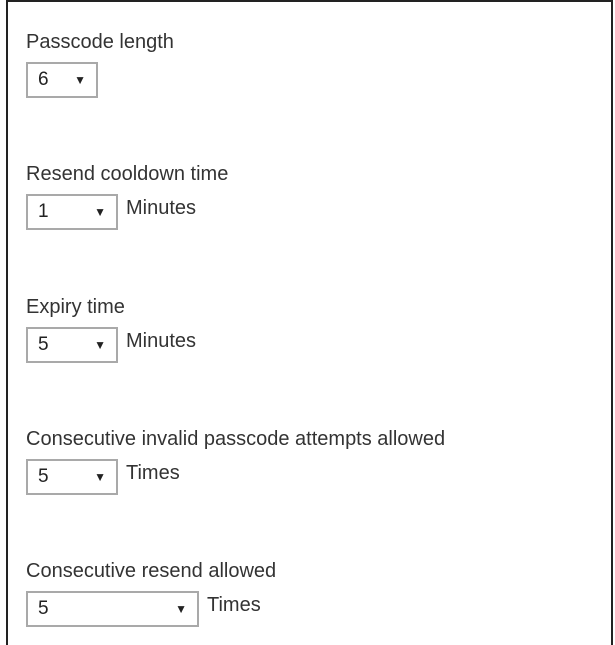 This screenshot has height=645, width=615. What do you see at coordinates (100, 80) in the screenshot?
I see `passcode-length-control: 6 ▼` at bounding box center [100, 80].